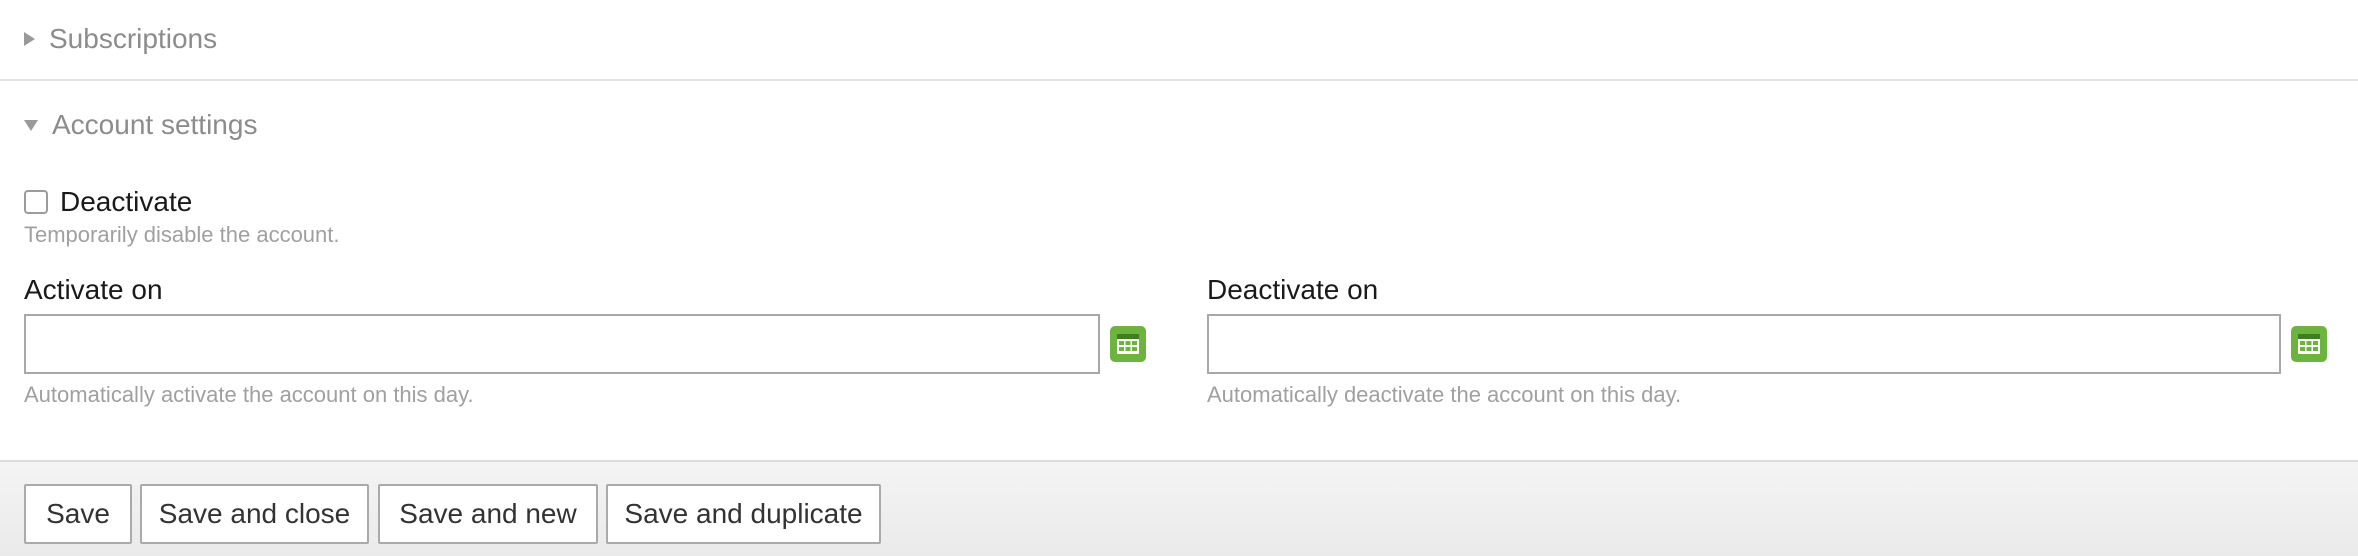  Describe the element at coordinates (1179, 39) in the screenshot. I see `section-header-subscriptions: Subscriptions` at that location.